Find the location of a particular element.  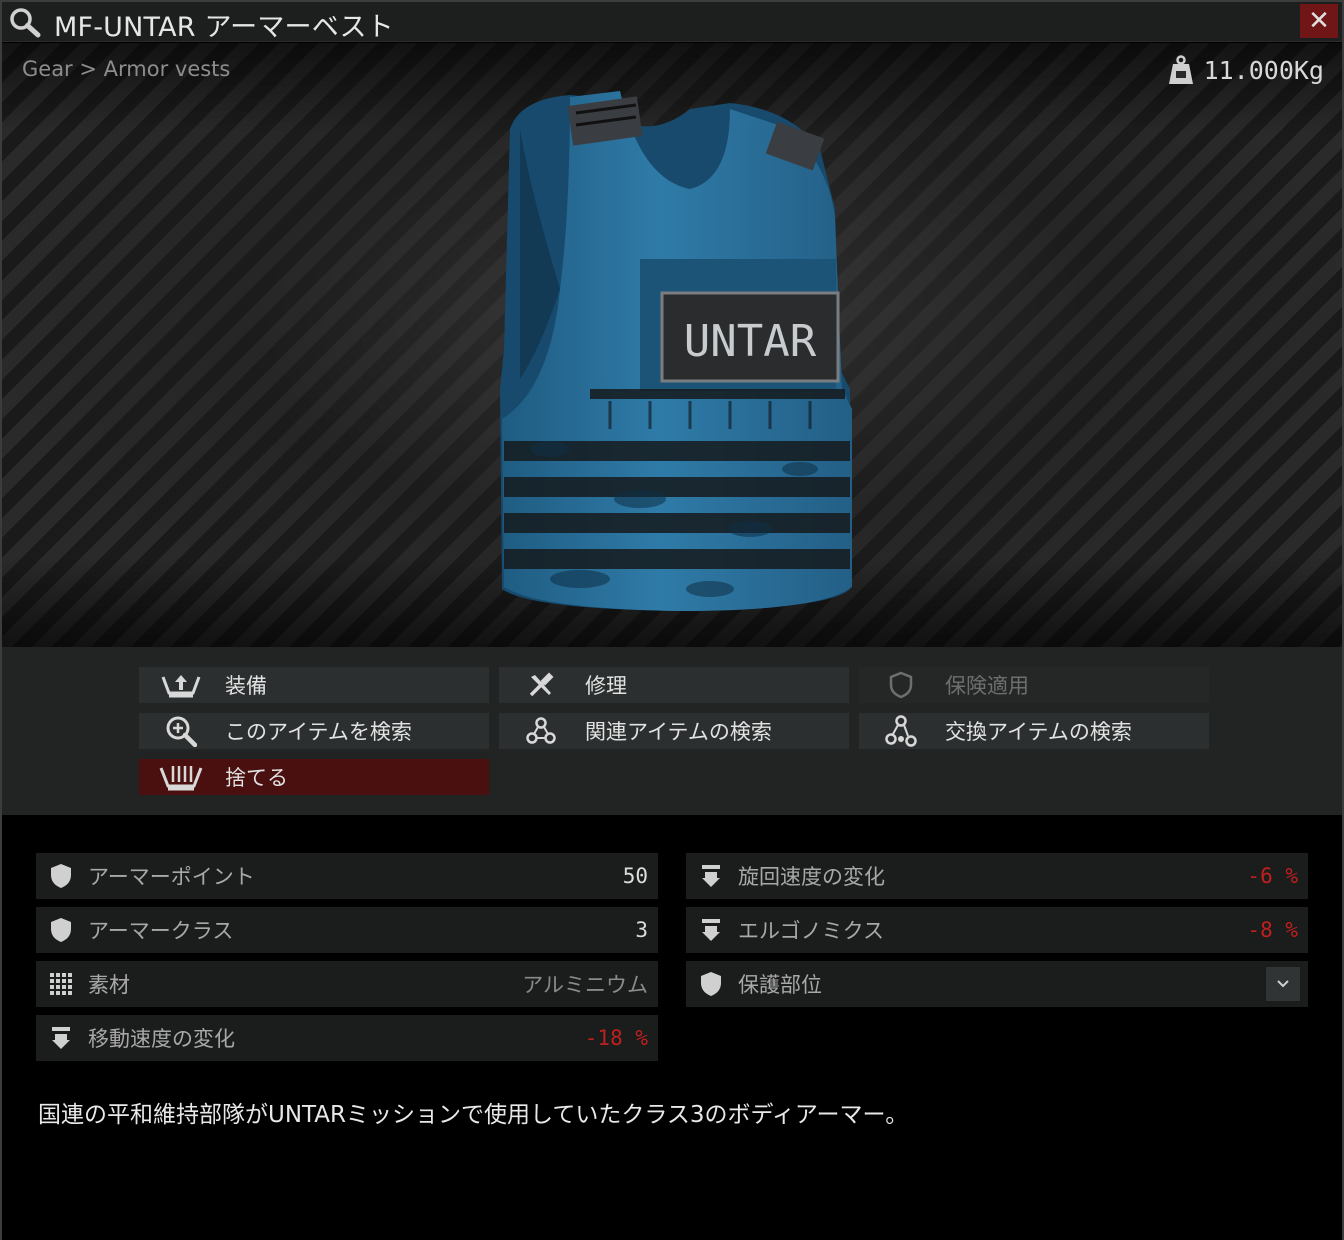

stat-value: アルミニウム is located at coordinates (585, 985).